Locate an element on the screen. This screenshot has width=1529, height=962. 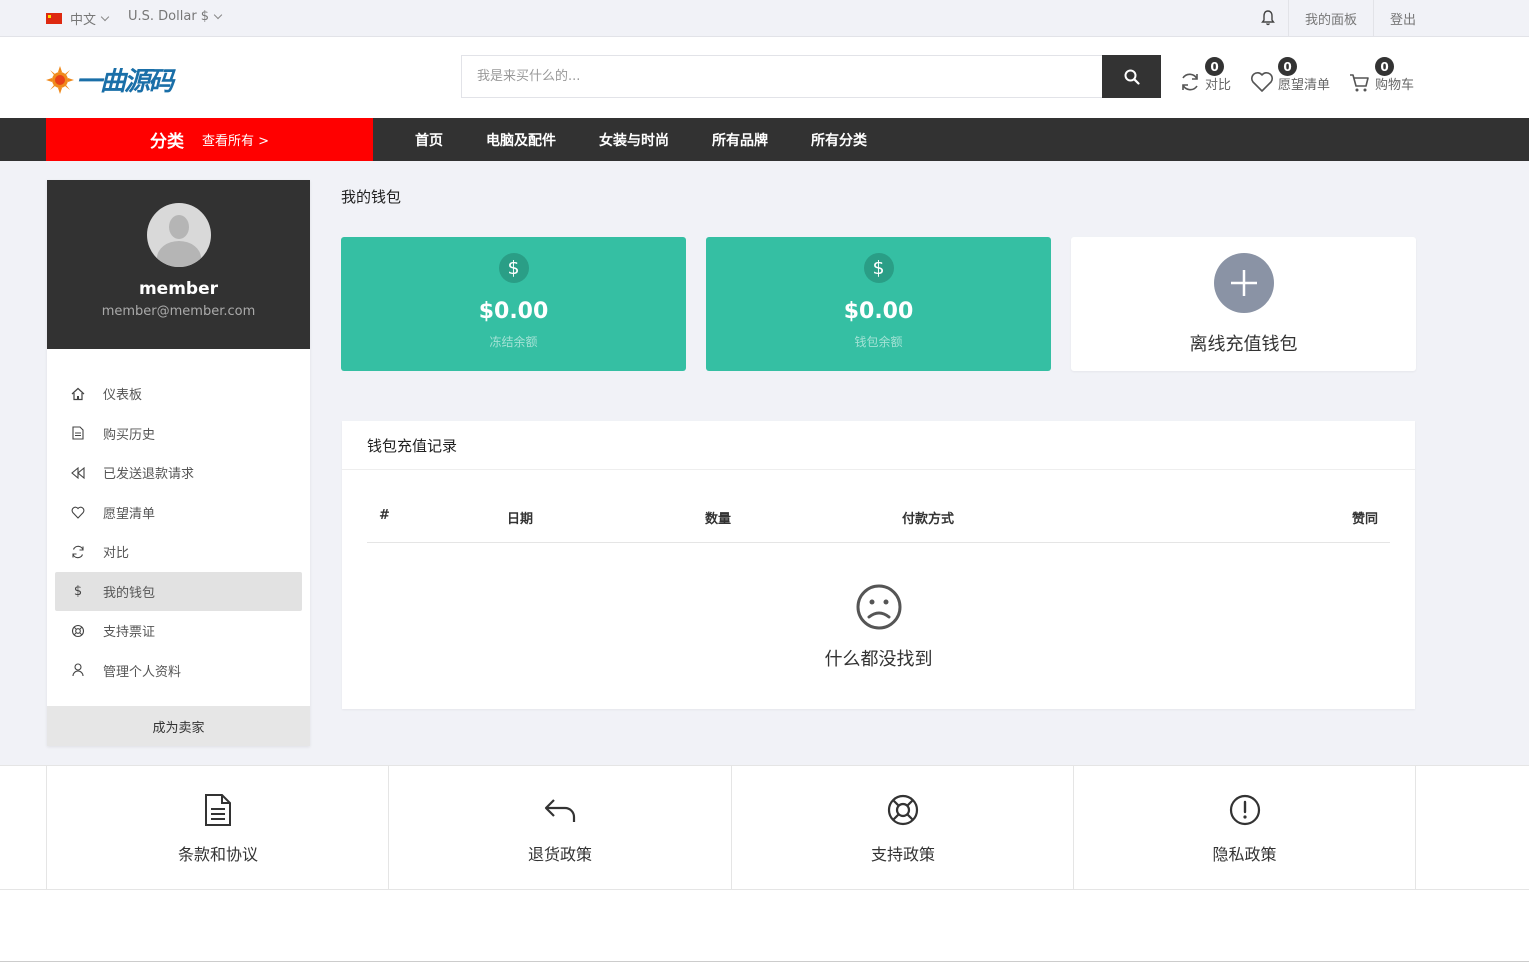
sidebar-item-manage-profile: 管理个人资料 is located at coordinates (178, 671).